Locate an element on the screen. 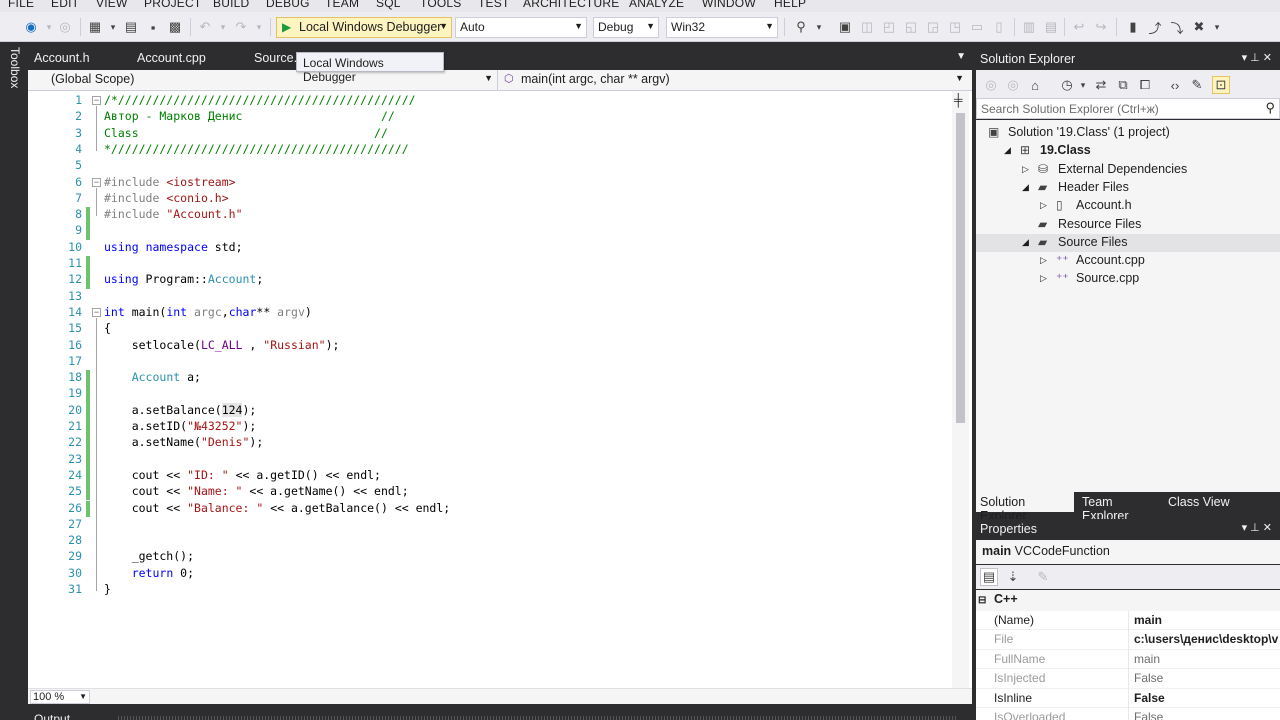  code-line: #include <iostream> is located at coordinates (170, 182).